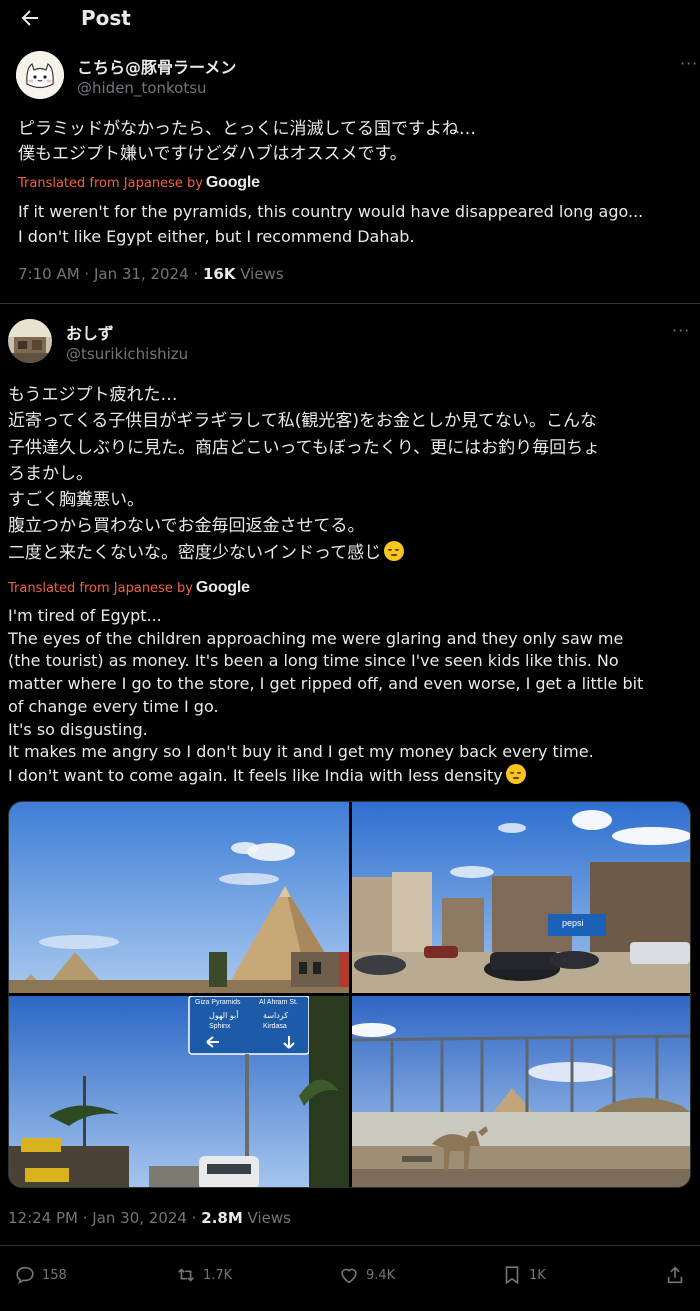 Image resolution: width=700 pixels, height=1311 pixels. I want to click on bookmark-icon, so click(512, 1275).